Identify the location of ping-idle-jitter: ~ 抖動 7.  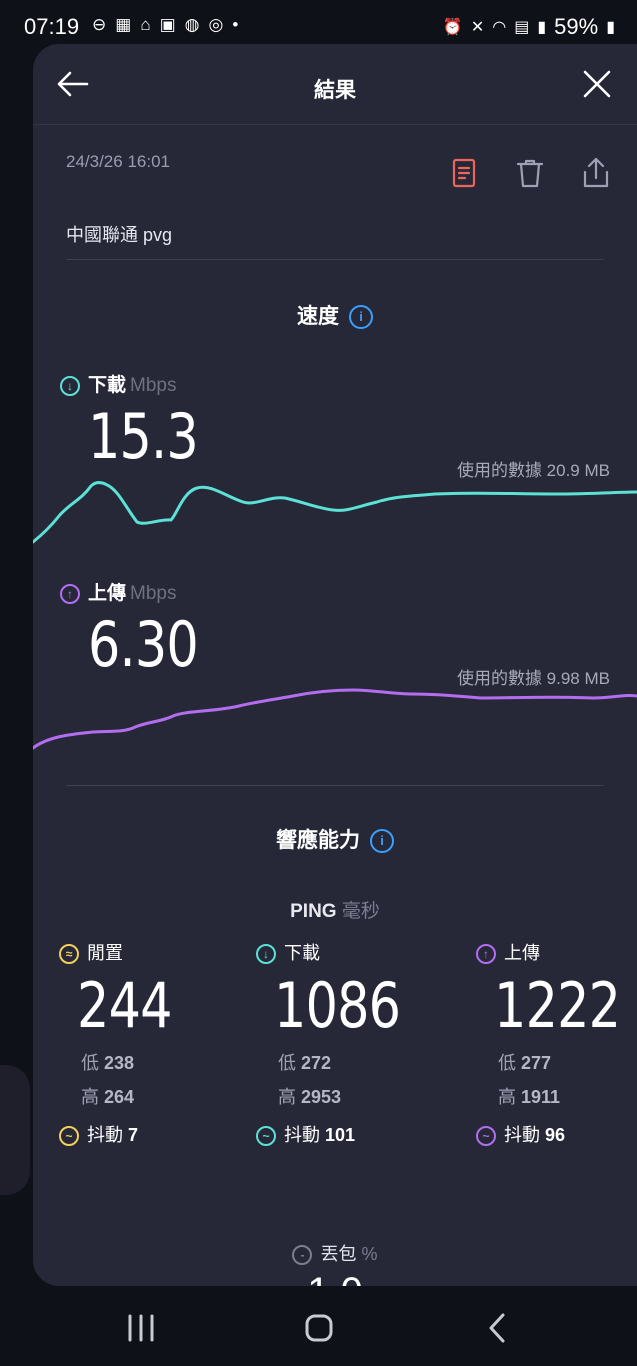
(154, 1134).